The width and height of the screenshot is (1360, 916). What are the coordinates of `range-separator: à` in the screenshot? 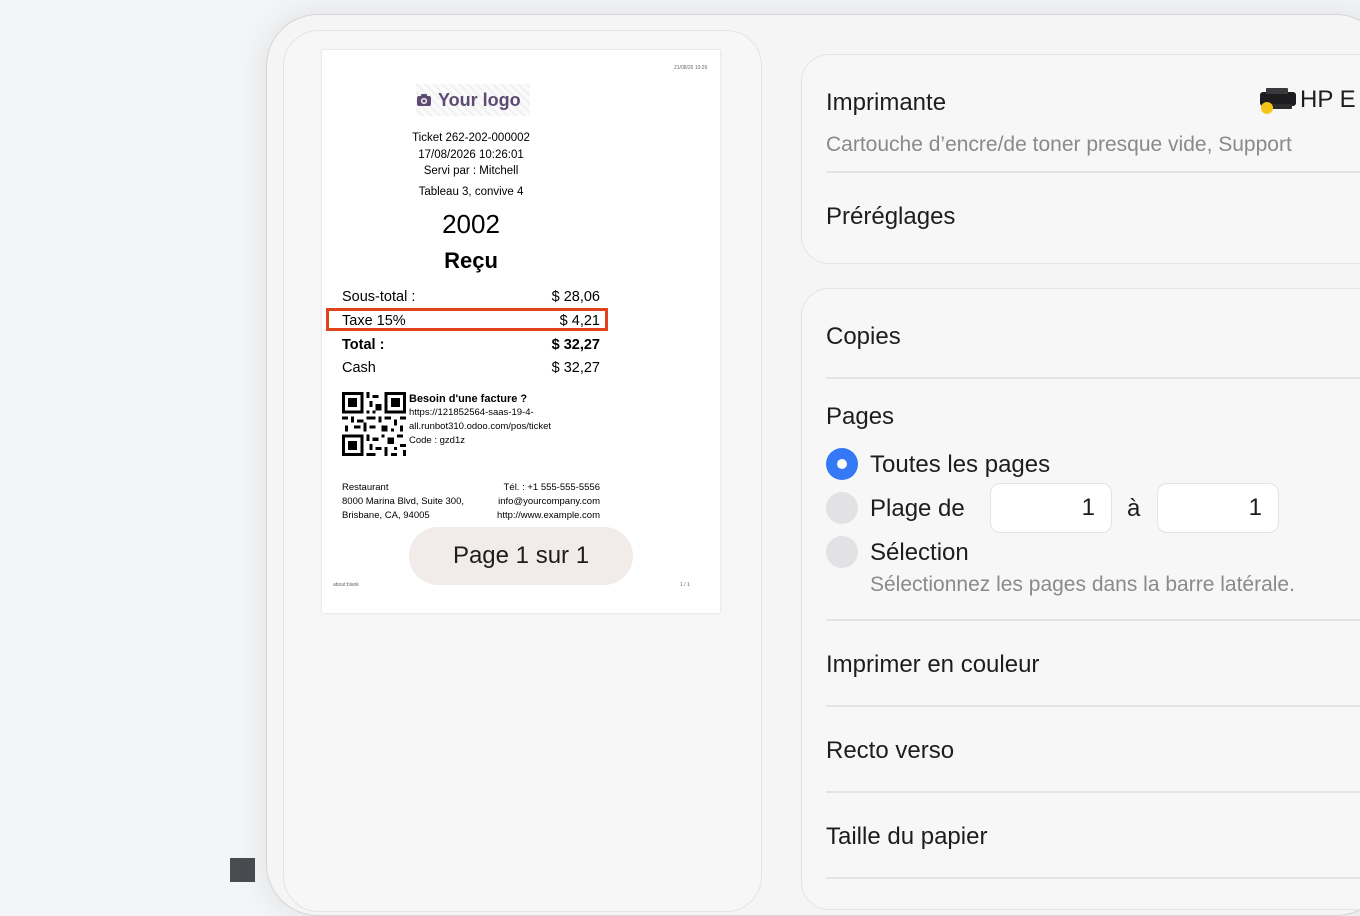 It's located at (1134, 508).